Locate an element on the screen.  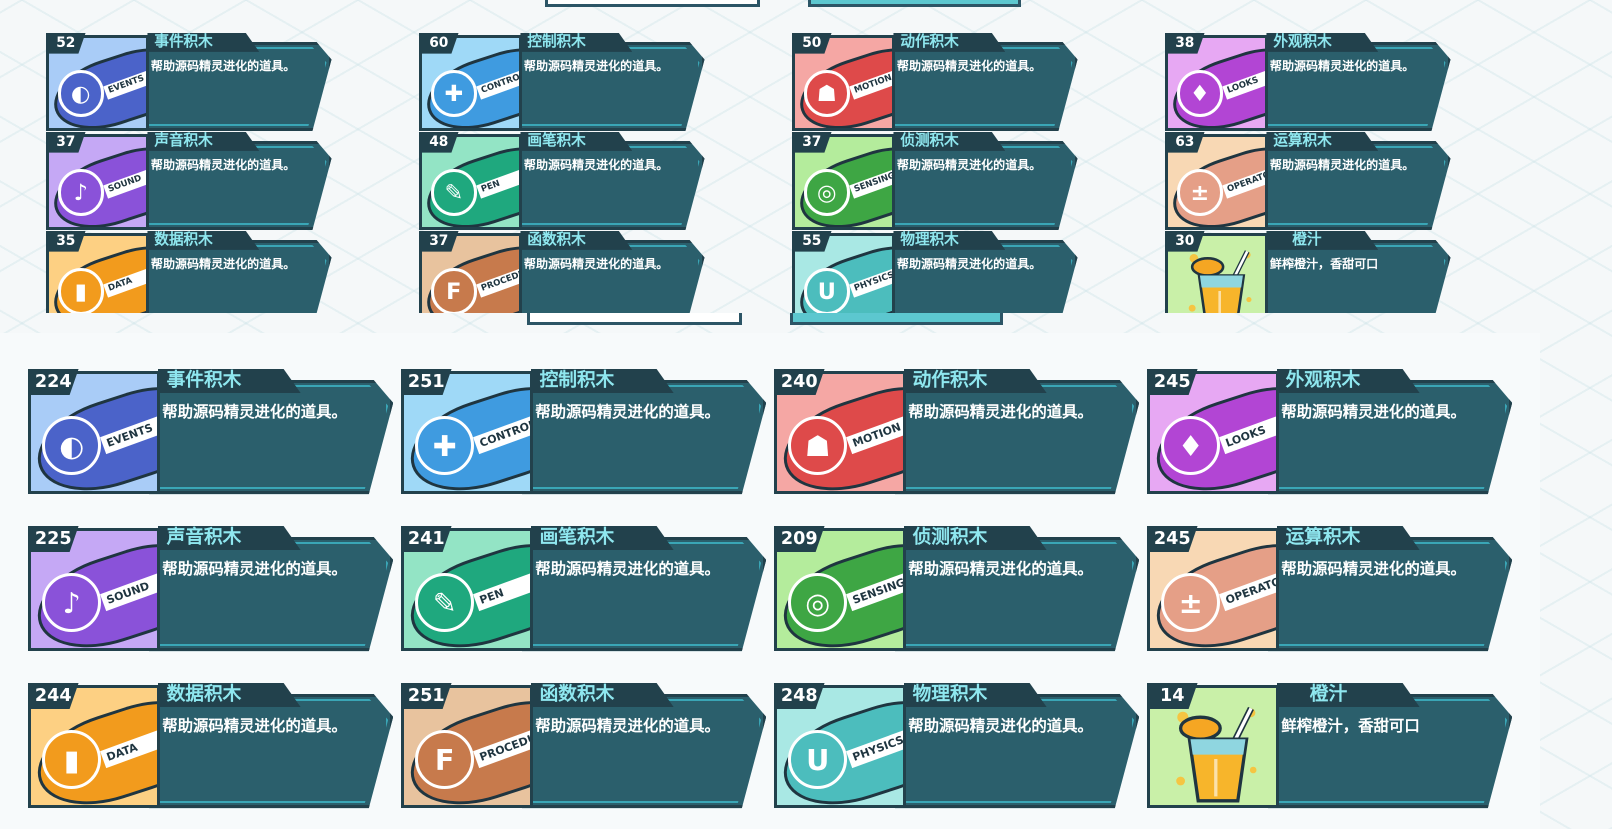
item-card: 控制积木 帮助源码精灵进化的道具。 ✚ CONTROL 251 is located at coordinates (586, 435).